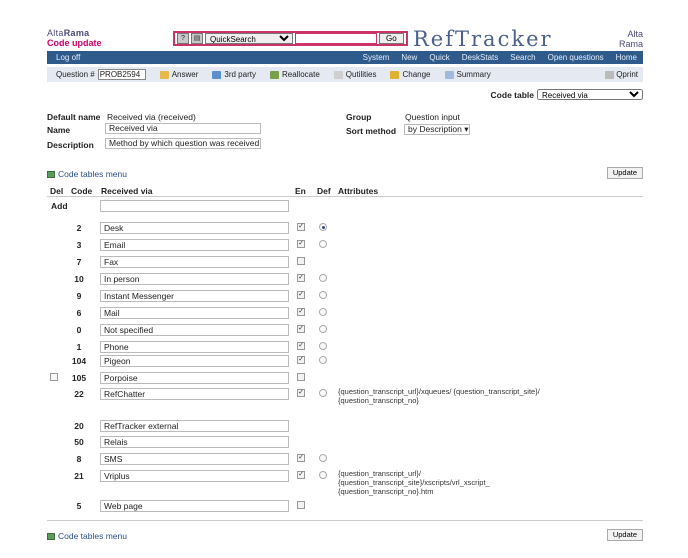 The image size is (688, 558). Describe the element at coordinates (410, 74) in the screenshot. I see `change-button: Change` at that location.